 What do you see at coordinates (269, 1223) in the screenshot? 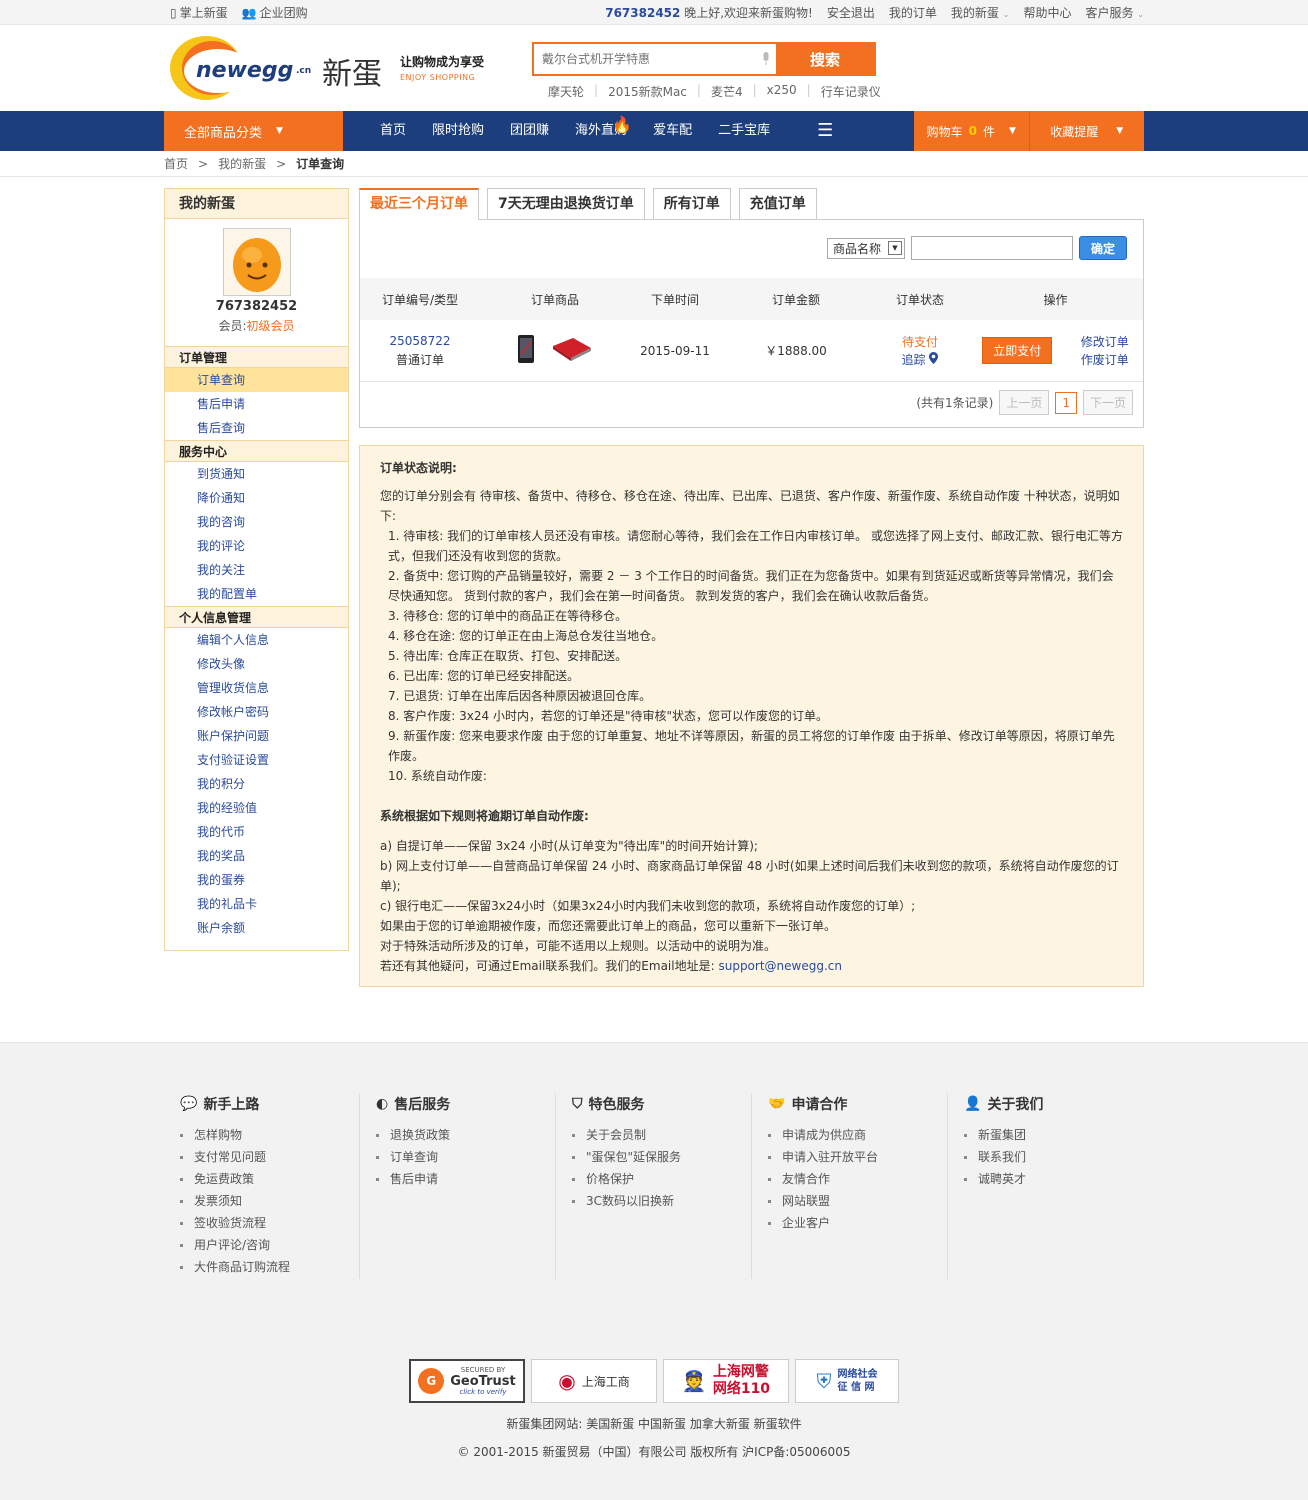
I see `footer-link: 签收验货流程` at bounding box center [269, 1223].